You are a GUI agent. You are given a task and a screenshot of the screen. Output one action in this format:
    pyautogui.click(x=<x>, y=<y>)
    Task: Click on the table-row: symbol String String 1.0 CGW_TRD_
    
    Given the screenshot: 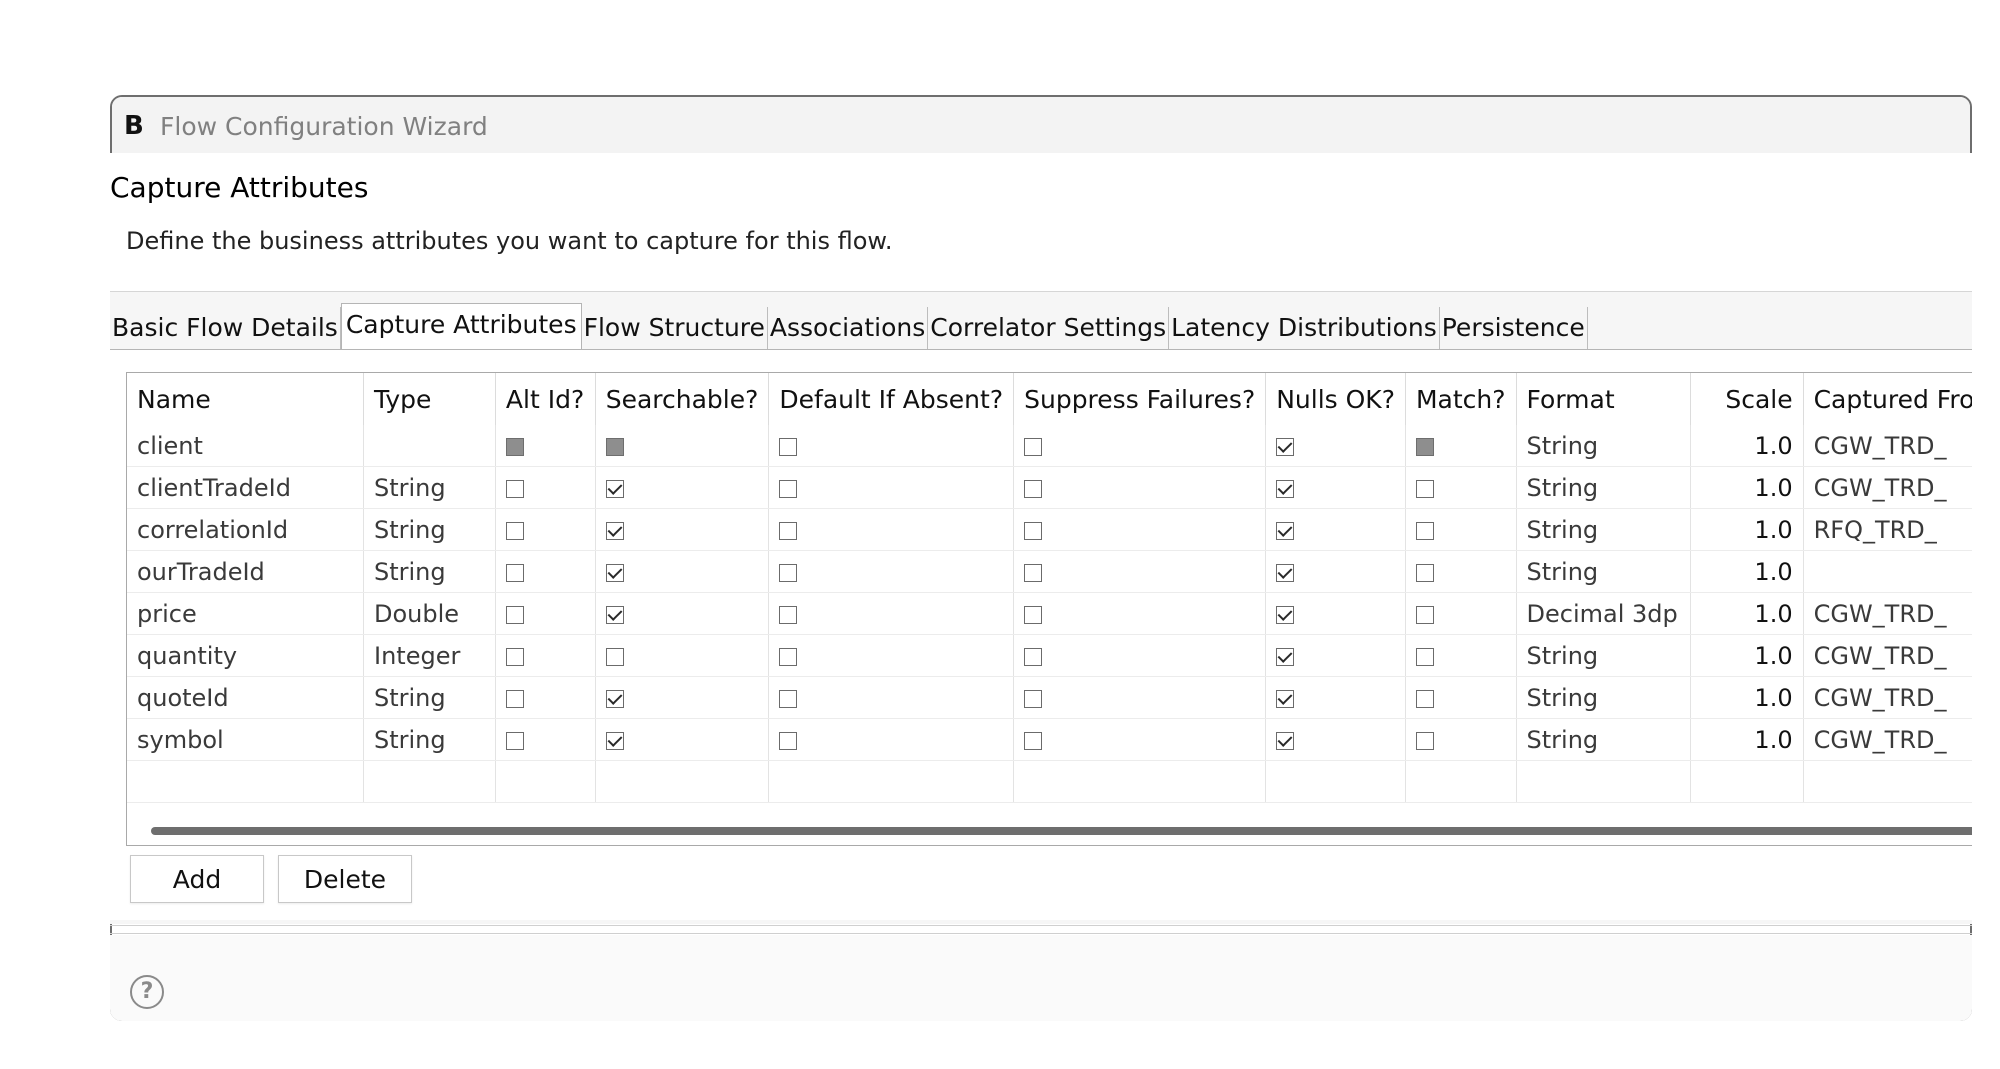 What is the action you would take?
    pyautogui.click(x=1049, y=739)
    